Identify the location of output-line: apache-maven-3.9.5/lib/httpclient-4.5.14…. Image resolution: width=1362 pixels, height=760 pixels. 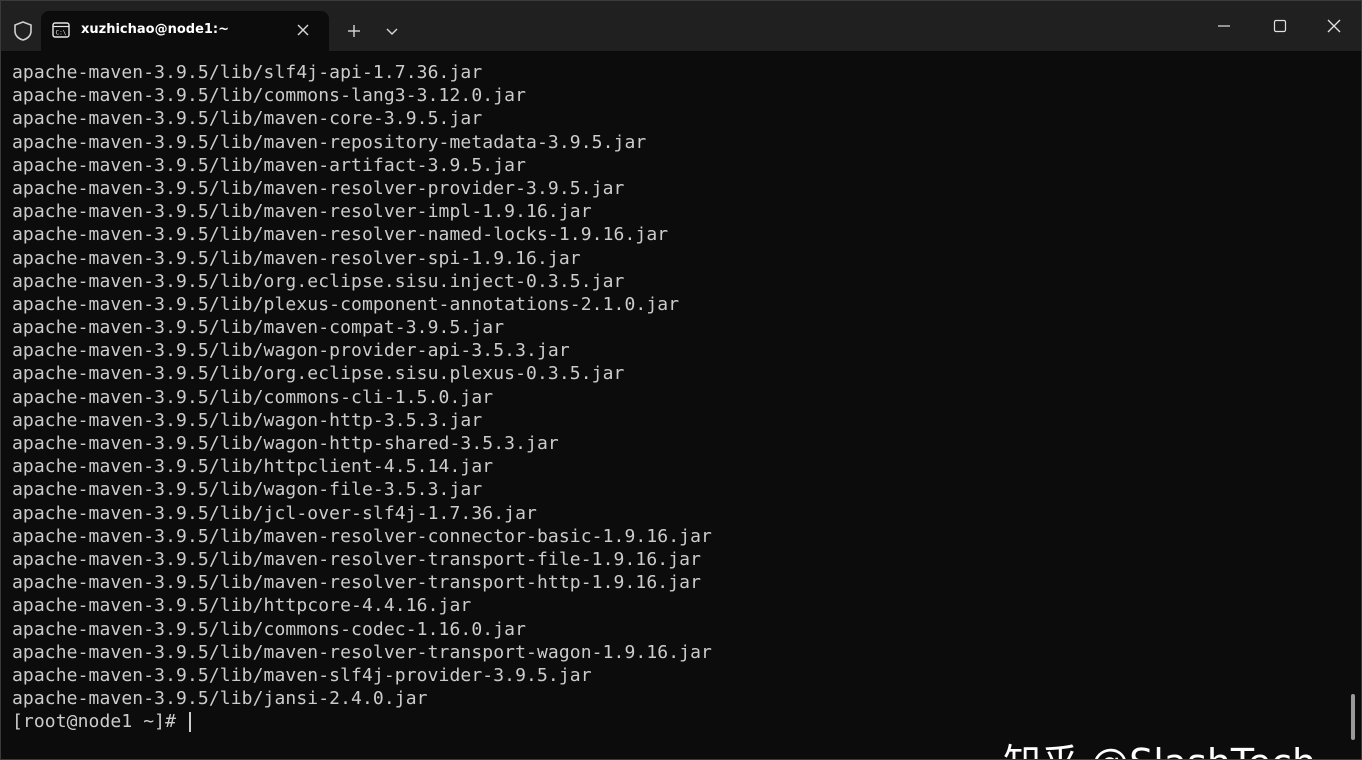
(253, 467).